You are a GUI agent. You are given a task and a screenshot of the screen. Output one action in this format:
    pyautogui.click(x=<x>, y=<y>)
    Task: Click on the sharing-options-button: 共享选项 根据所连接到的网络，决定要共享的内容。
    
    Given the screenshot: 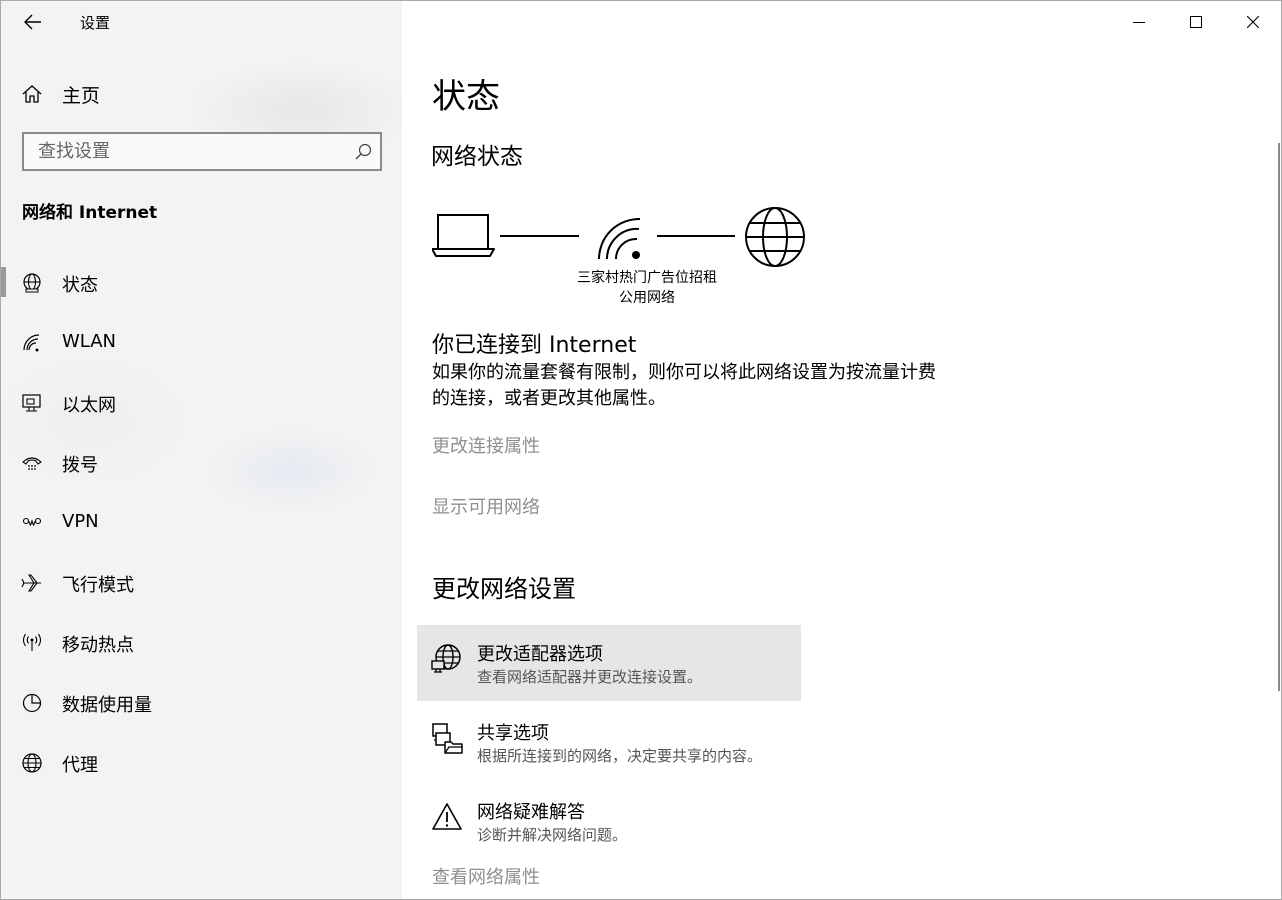 What is the action you would take?
    pyautogui.click(x=609, y=742)
    